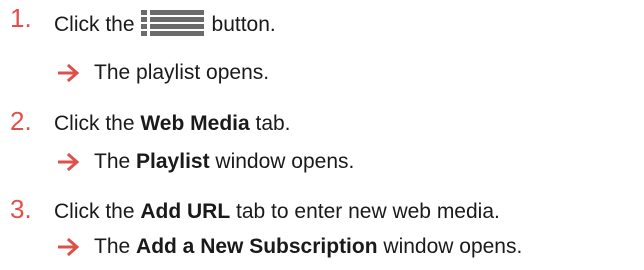 The width and height of the screenshot is (644, 270). Describe the element at coordinates (365, 211) in the screenshot. I see `step-3-text-after: tab to enter new web media.` at that location.